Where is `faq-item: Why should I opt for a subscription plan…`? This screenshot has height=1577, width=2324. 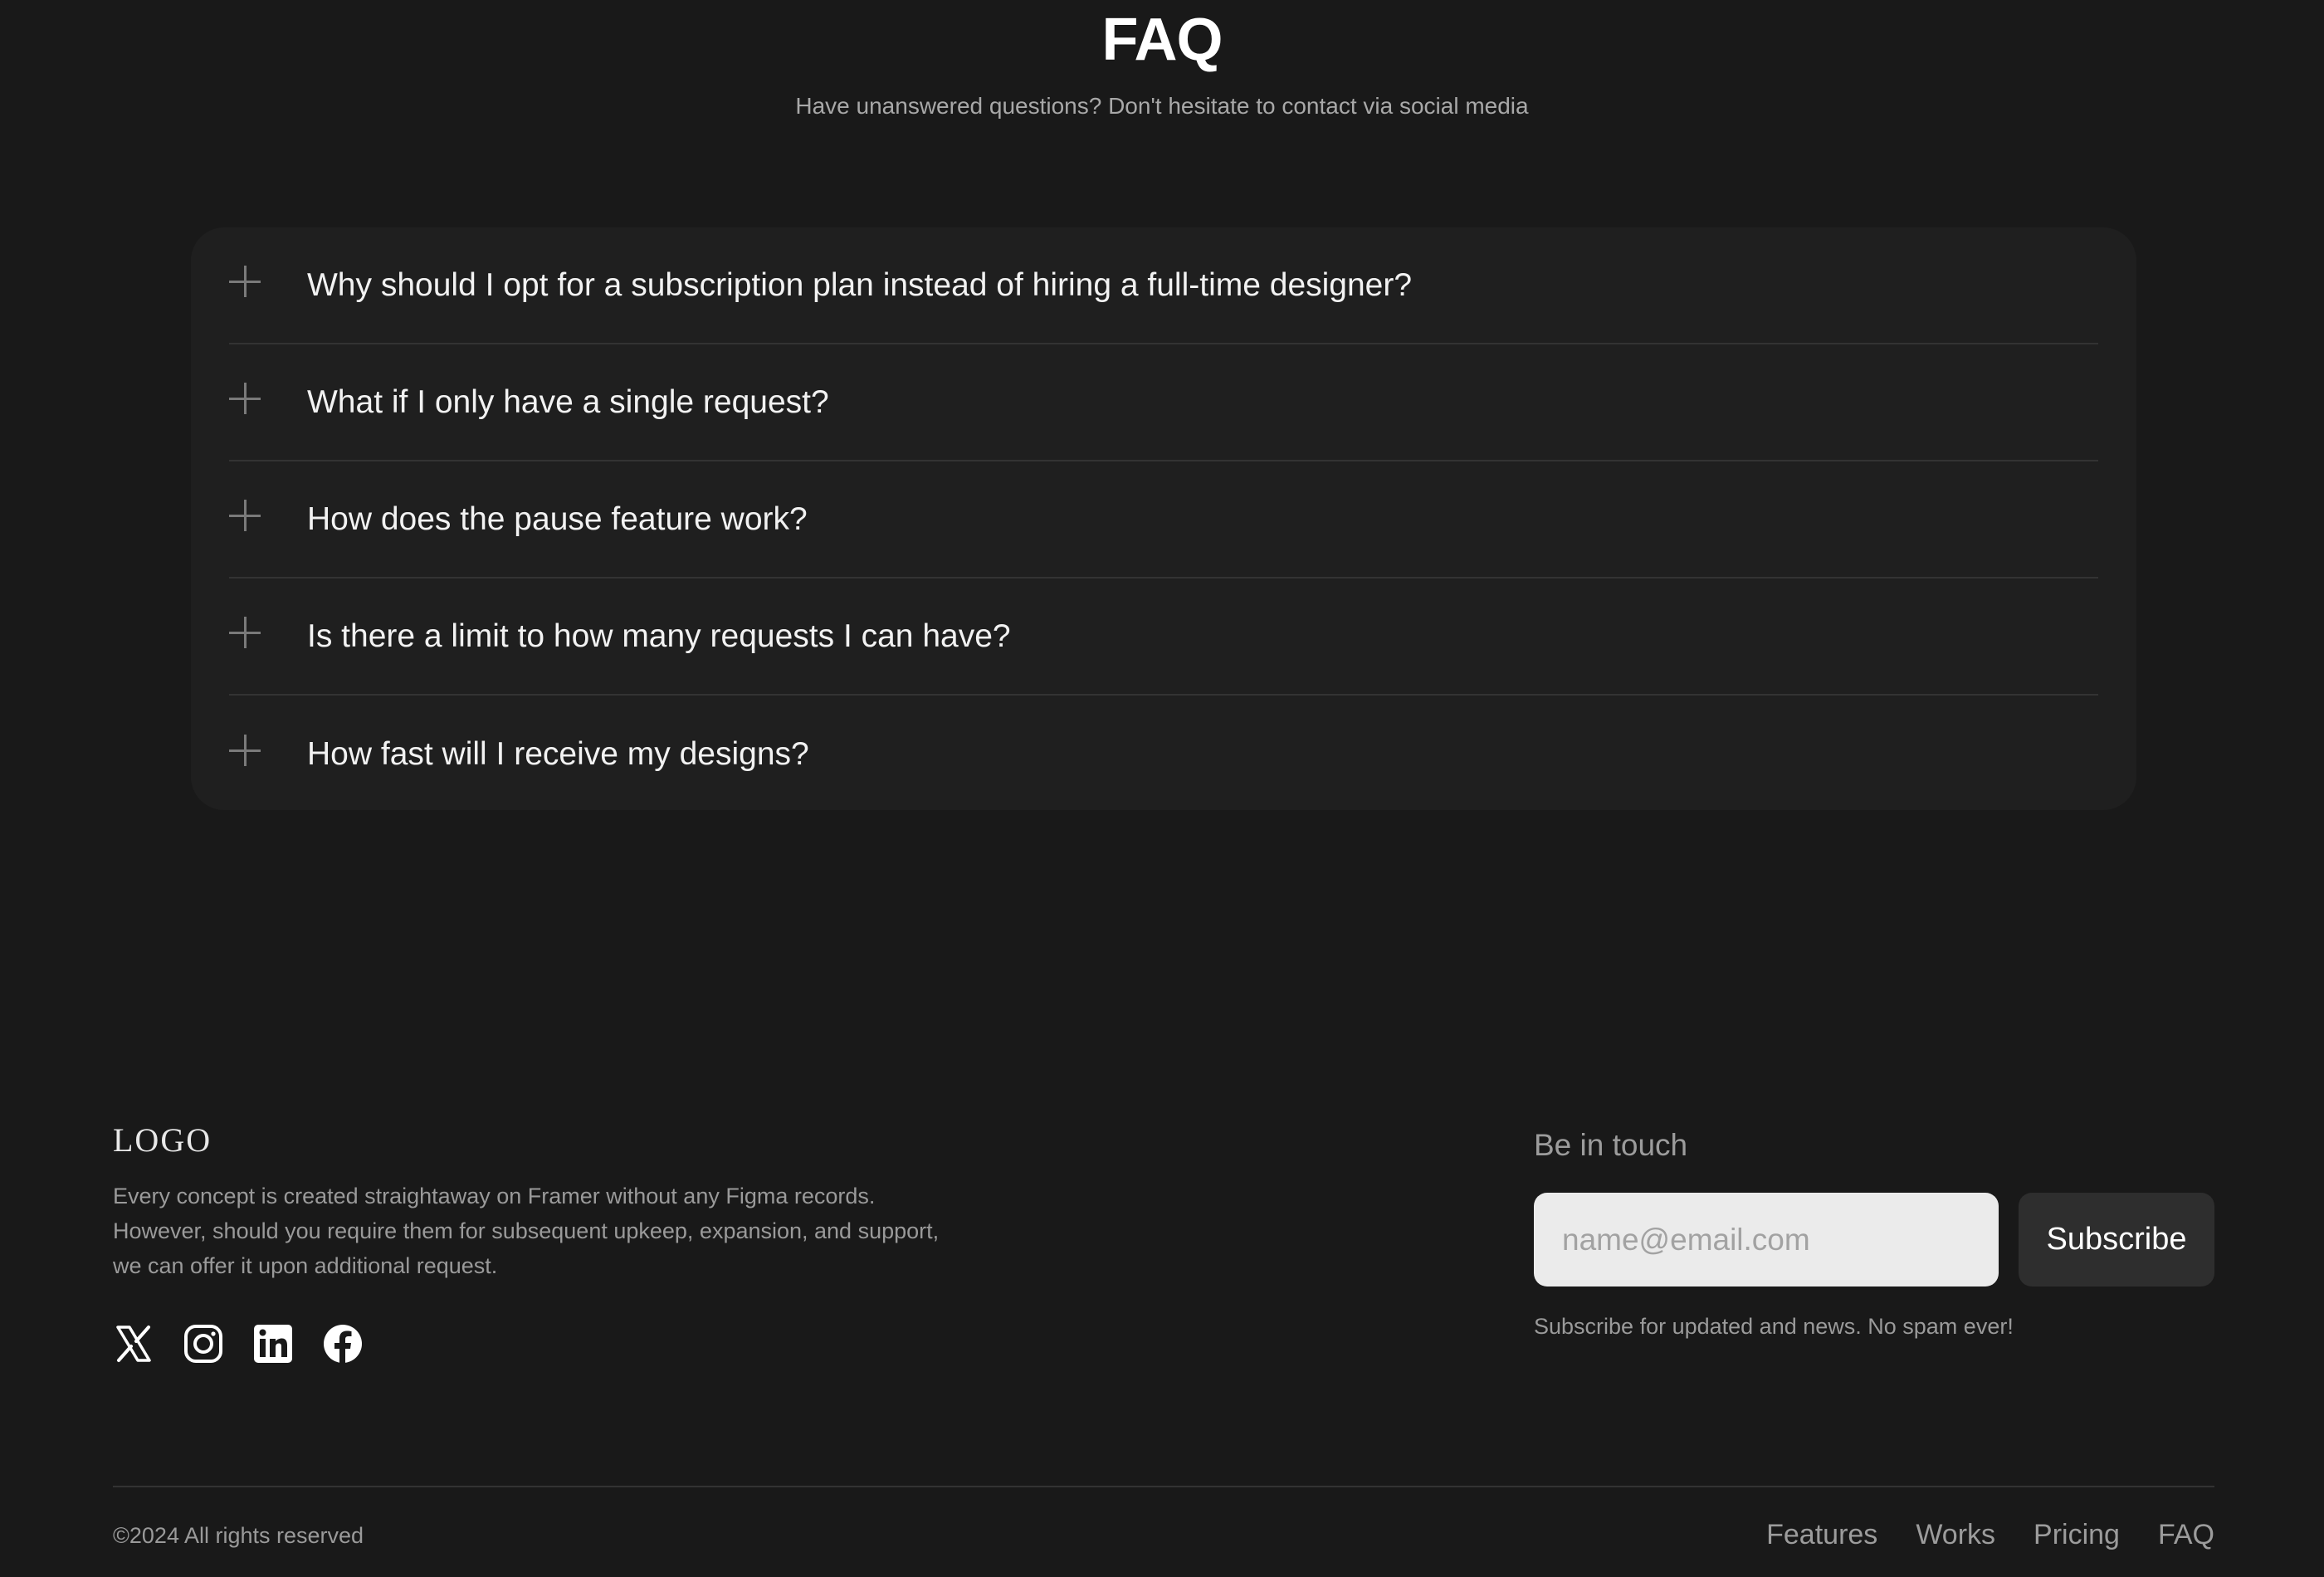
faq-item: Why should I opt for a subscription plan… is located at coordinates (1163, 285).